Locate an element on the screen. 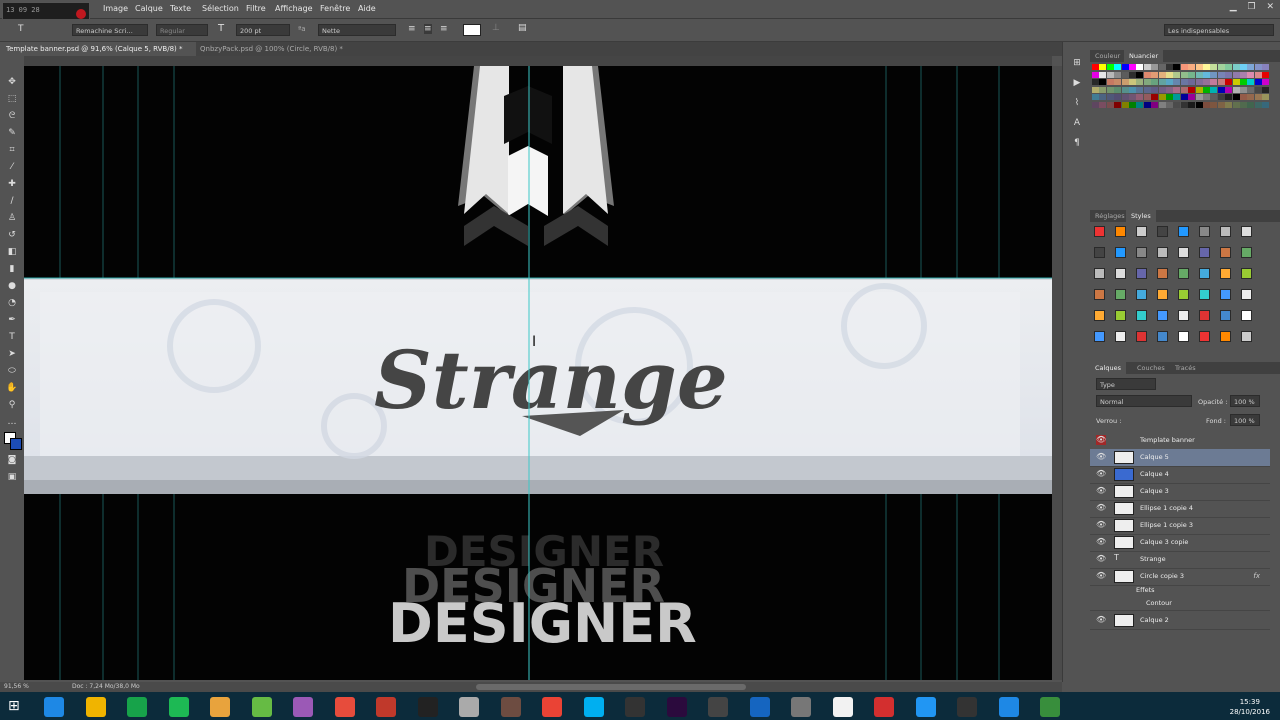 The image size is (1280, 720). opacity-field: 100 % is located at coordinates (1245, 401).